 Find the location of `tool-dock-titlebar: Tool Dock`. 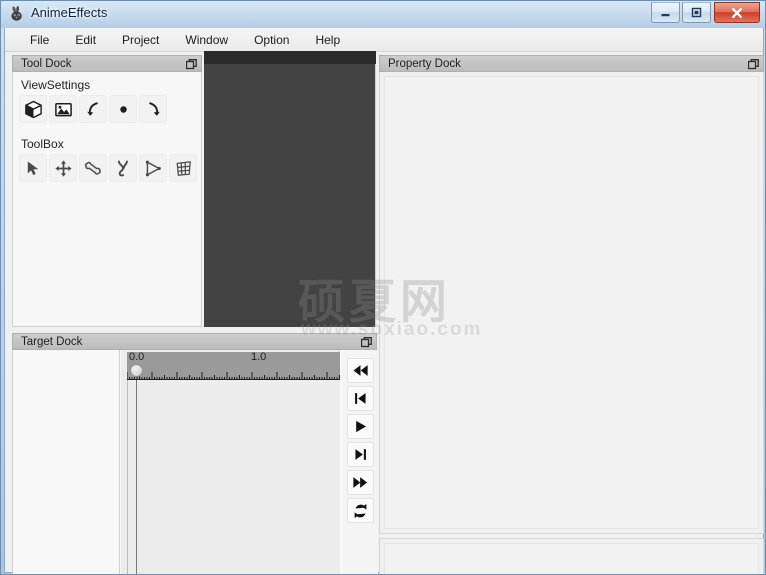

tool-dock-titlebar: Tool Dock is located at coordinates (107, 63).